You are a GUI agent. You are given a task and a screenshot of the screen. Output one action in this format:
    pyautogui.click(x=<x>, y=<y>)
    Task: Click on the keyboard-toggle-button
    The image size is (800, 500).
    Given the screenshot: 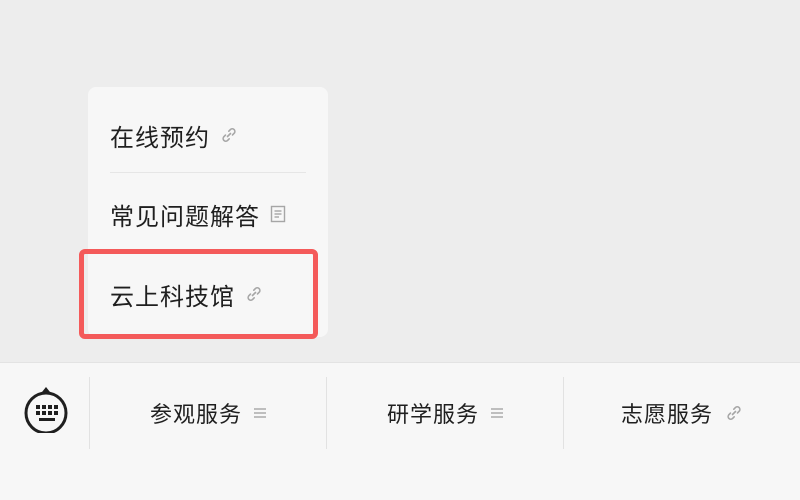 What is the action you would take?
    pyautogui.click(x=46, y=410)
    